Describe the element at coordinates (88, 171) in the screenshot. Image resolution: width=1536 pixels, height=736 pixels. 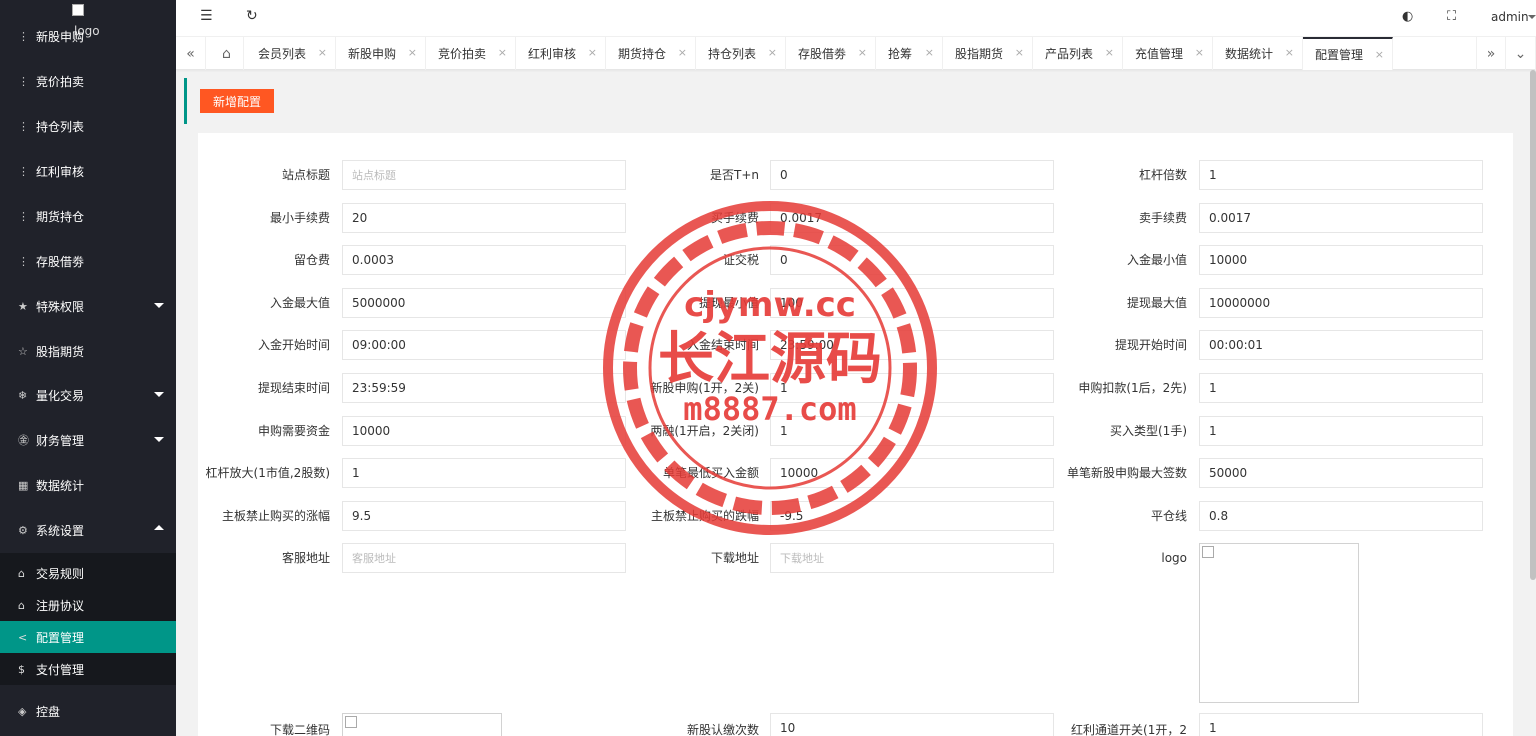
I see `sidebar-item-dividend-review: ⋮ 红利审核` at that location.